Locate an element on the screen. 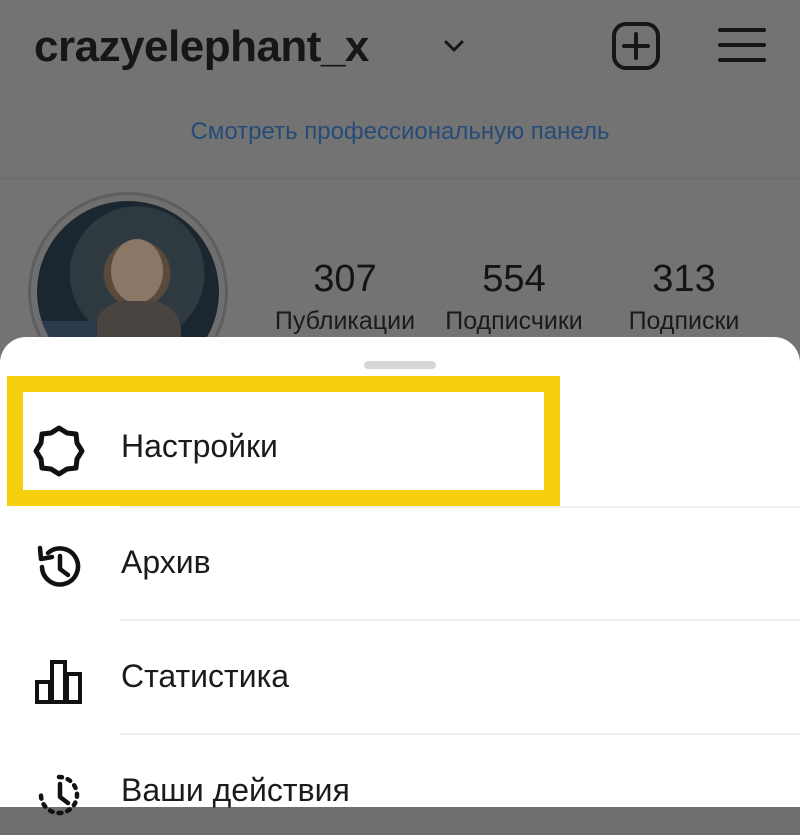  menu-item-label: Настройки is located at coordinates (199, 446).